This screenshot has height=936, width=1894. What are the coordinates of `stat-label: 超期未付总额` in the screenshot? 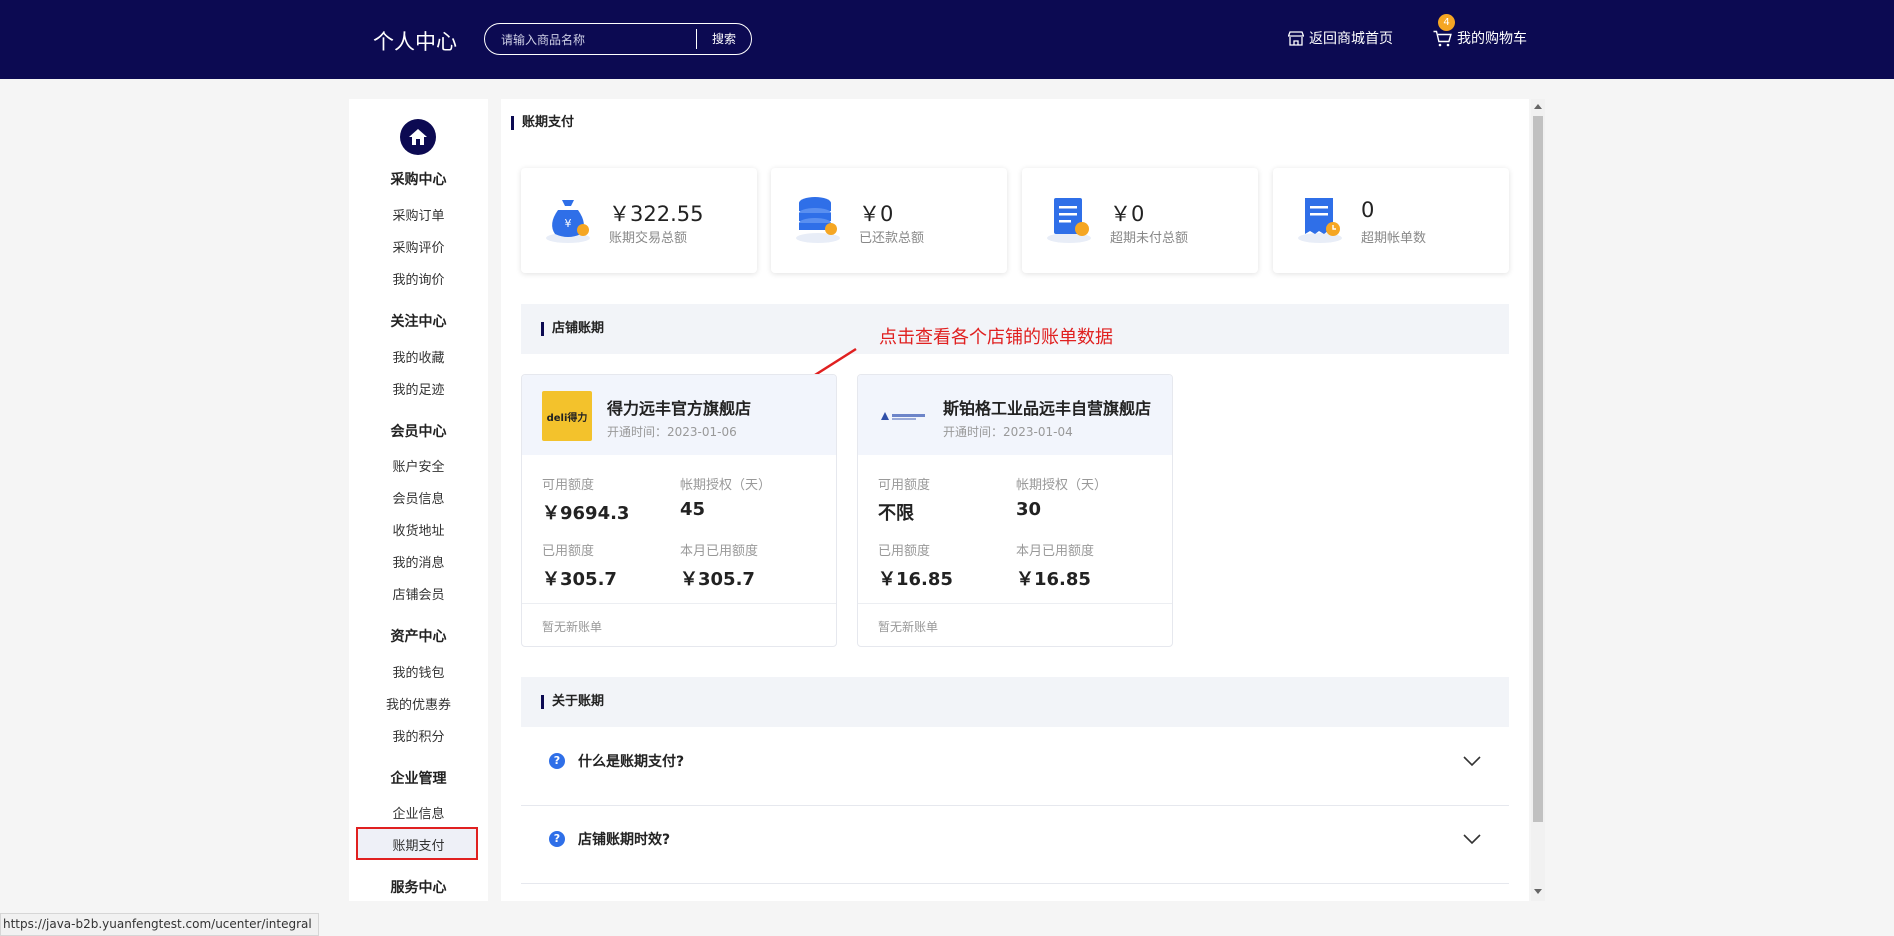 It's located at (1149, 238).